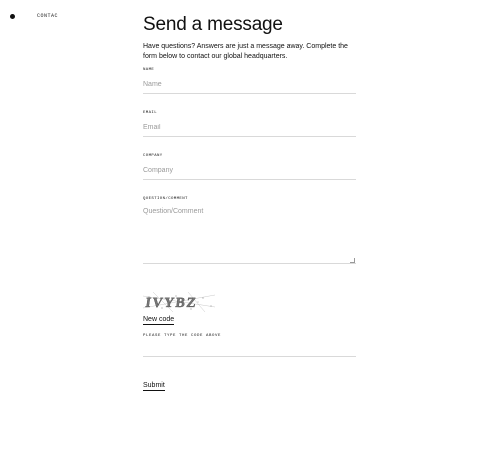 The height and width of the screenshot is (466, 500). I want to click on nav-dot-icon, so click(12, 16).